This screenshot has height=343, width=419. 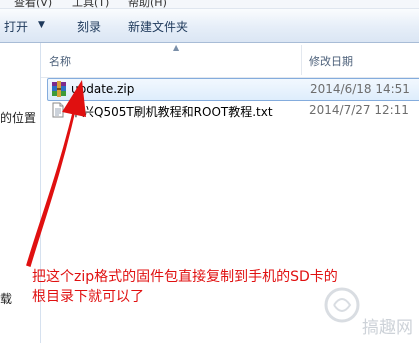 What do you see at coordinates (58, 110) in the screenshot?
I see `text-file-icon` at bounding box center [58, 110].